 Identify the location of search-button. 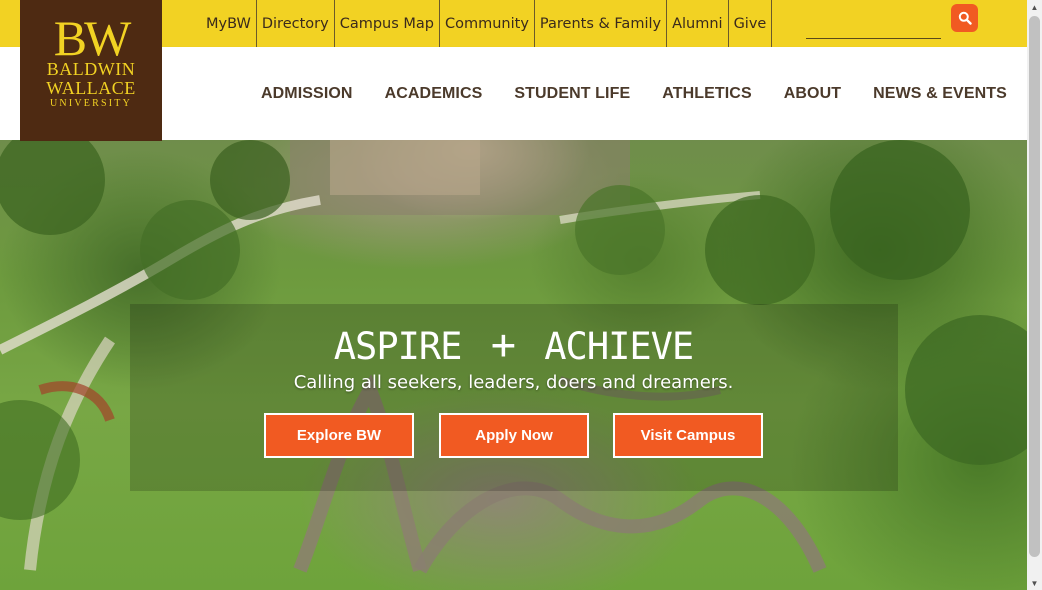
(964, 18).